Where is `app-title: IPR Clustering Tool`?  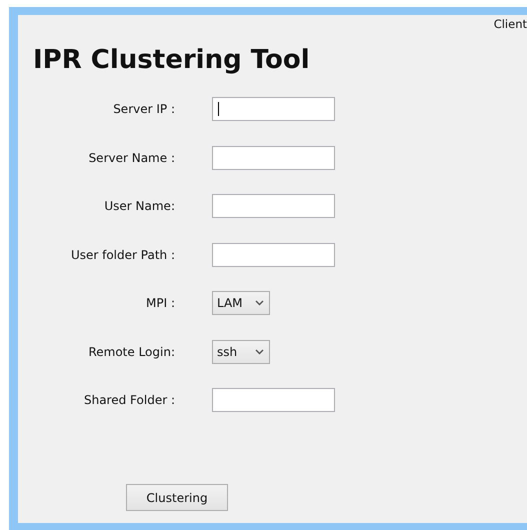
app-title: IPR Clustering Tool is located at coordinates (172, 60).